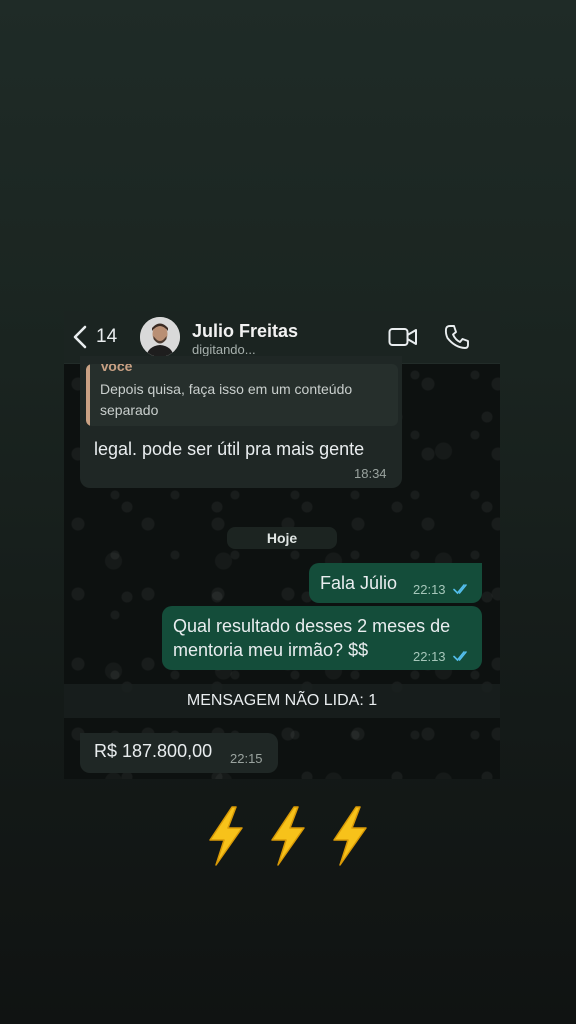  Describe the element at coordinates (312, 626) in the screenshot. I see `message-text-line: Qual resultado desses 2 meses de` at that location.